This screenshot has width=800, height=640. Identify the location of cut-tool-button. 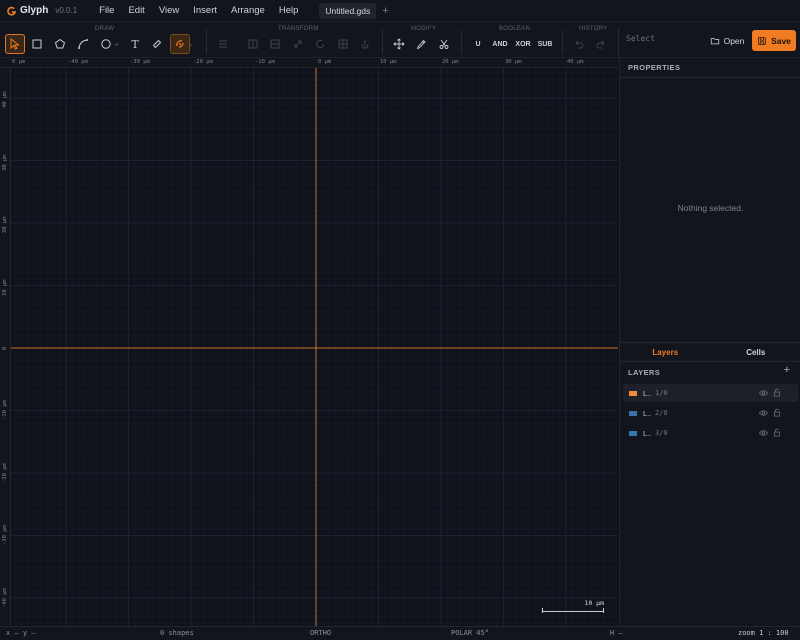
(444, 44).